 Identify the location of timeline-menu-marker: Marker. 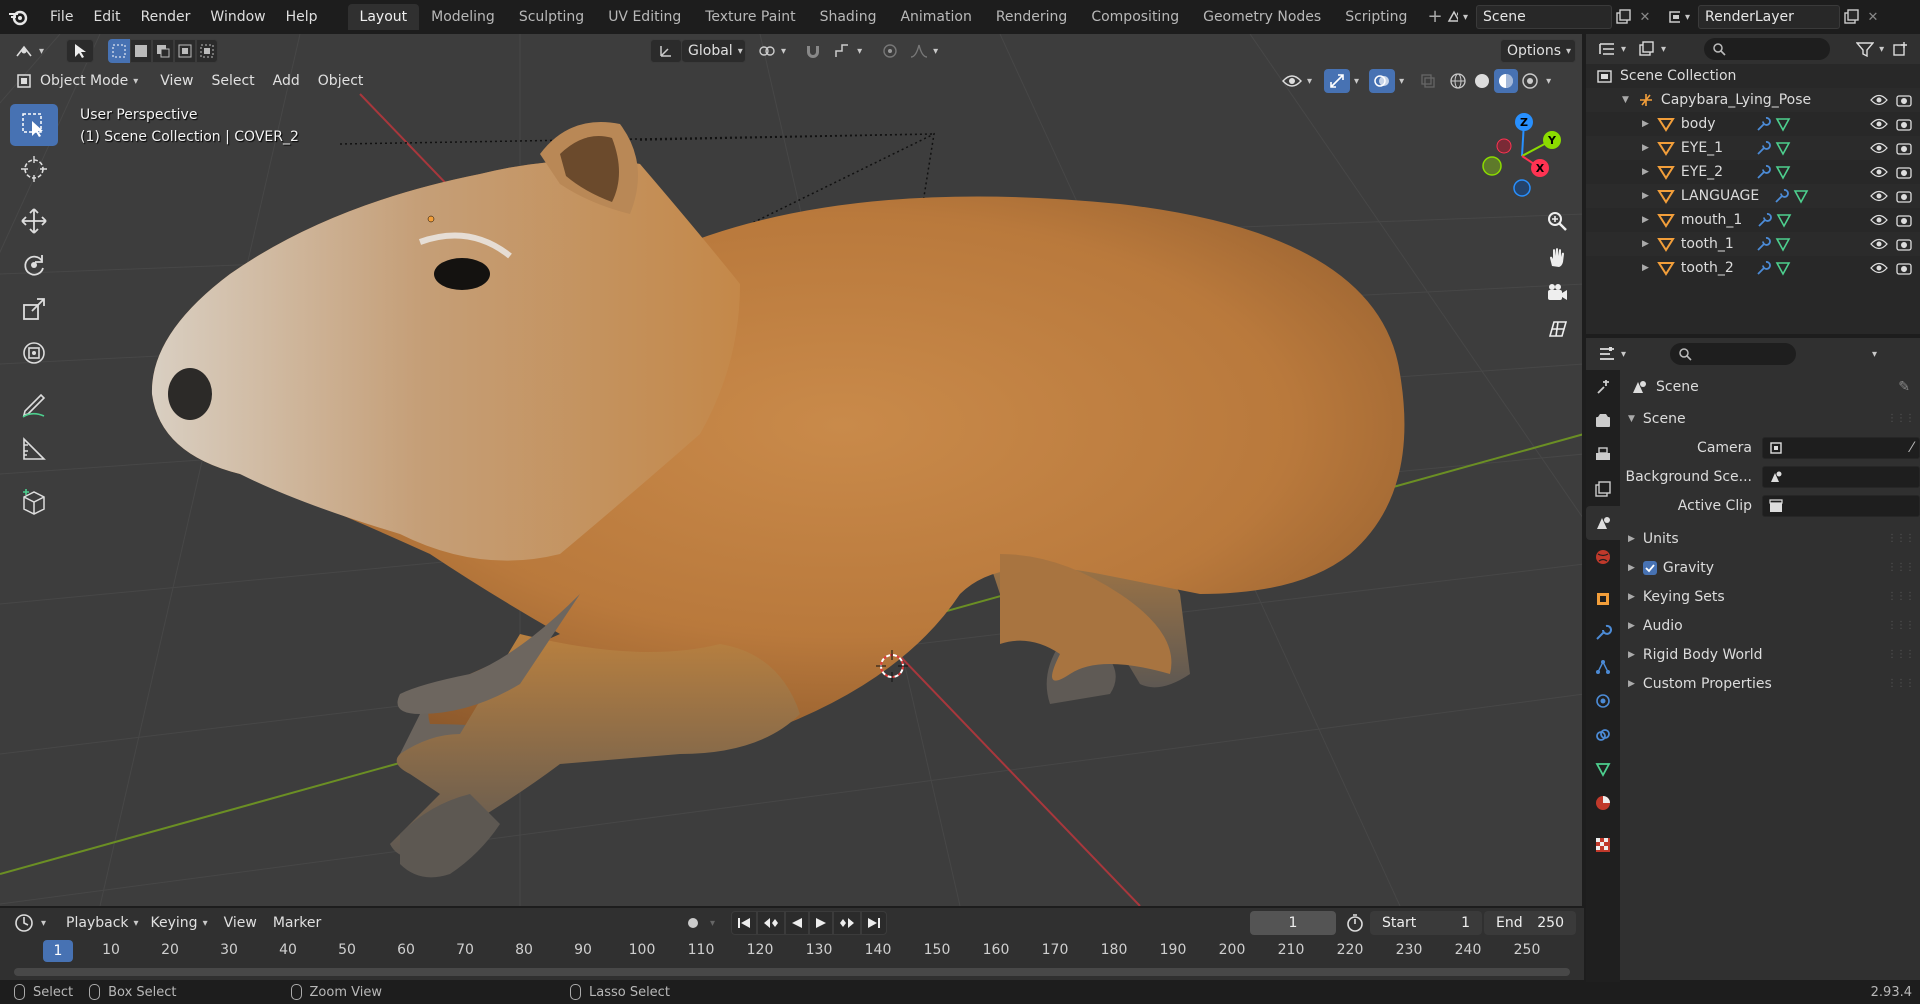
(297, 923).